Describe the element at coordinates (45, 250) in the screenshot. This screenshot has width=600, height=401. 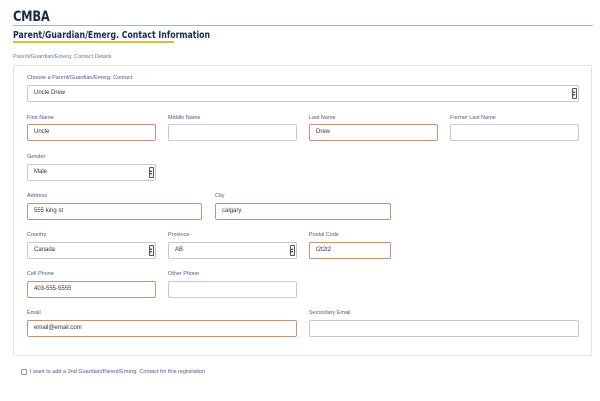
I see `country-select-value: Canada` at that location.